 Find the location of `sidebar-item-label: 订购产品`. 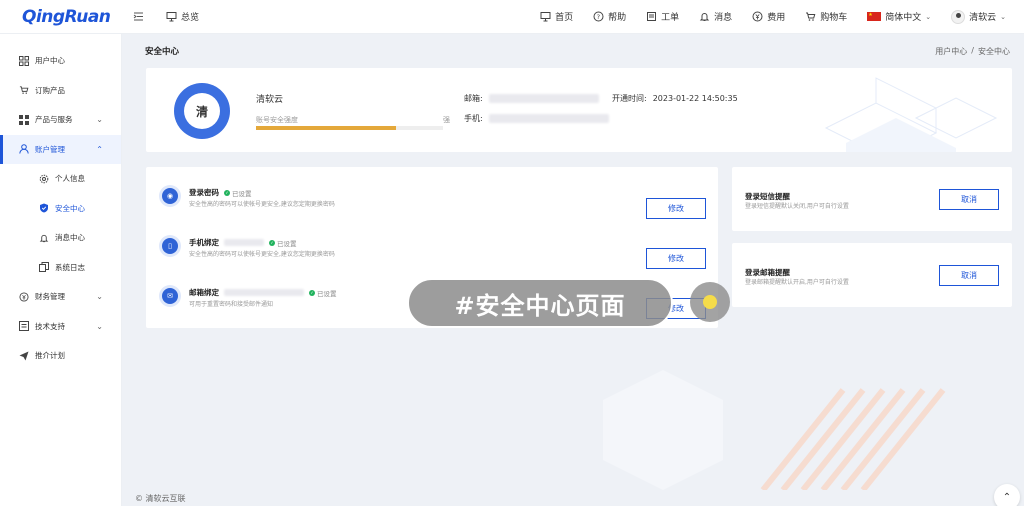

sidebar-item-label: 订购产品 is located at coordinates (50, 90).